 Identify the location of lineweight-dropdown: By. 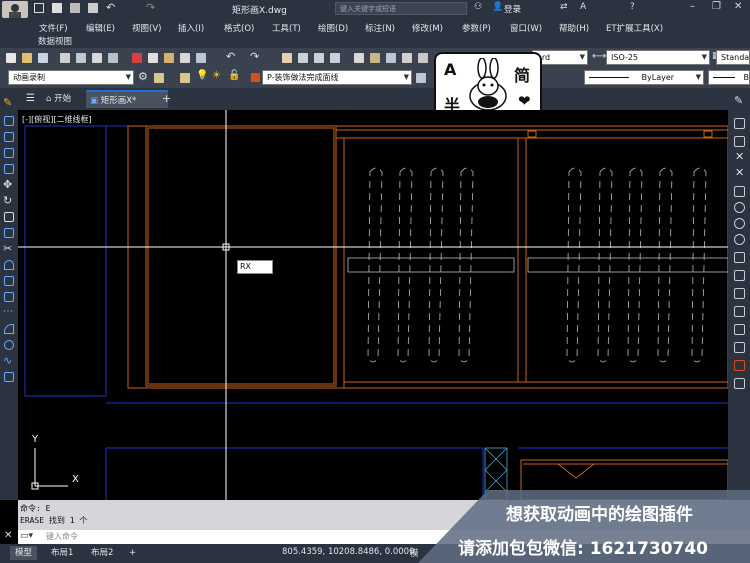
(729, 77).